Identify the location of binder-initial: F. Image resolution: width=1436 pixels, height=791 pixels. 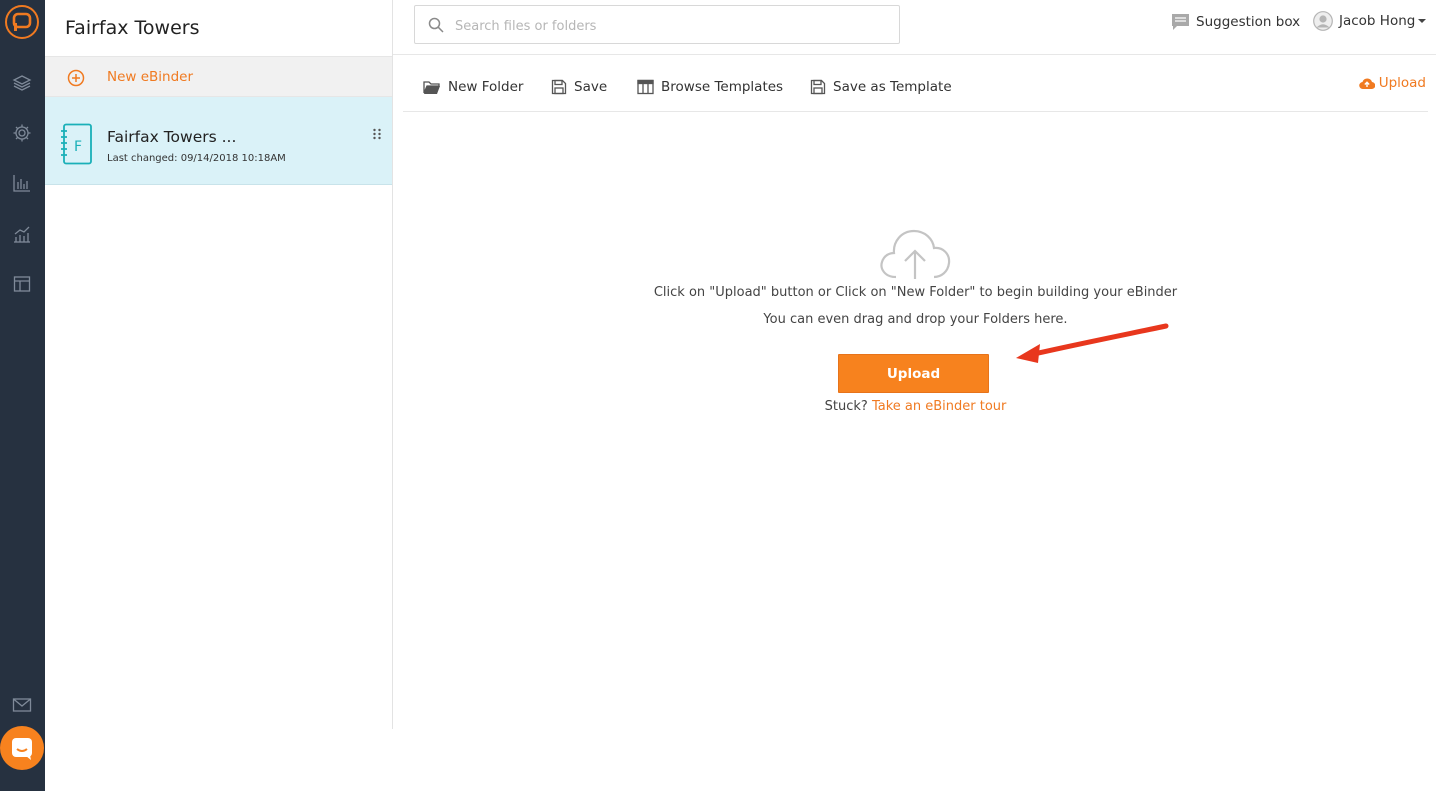
(78, 147).